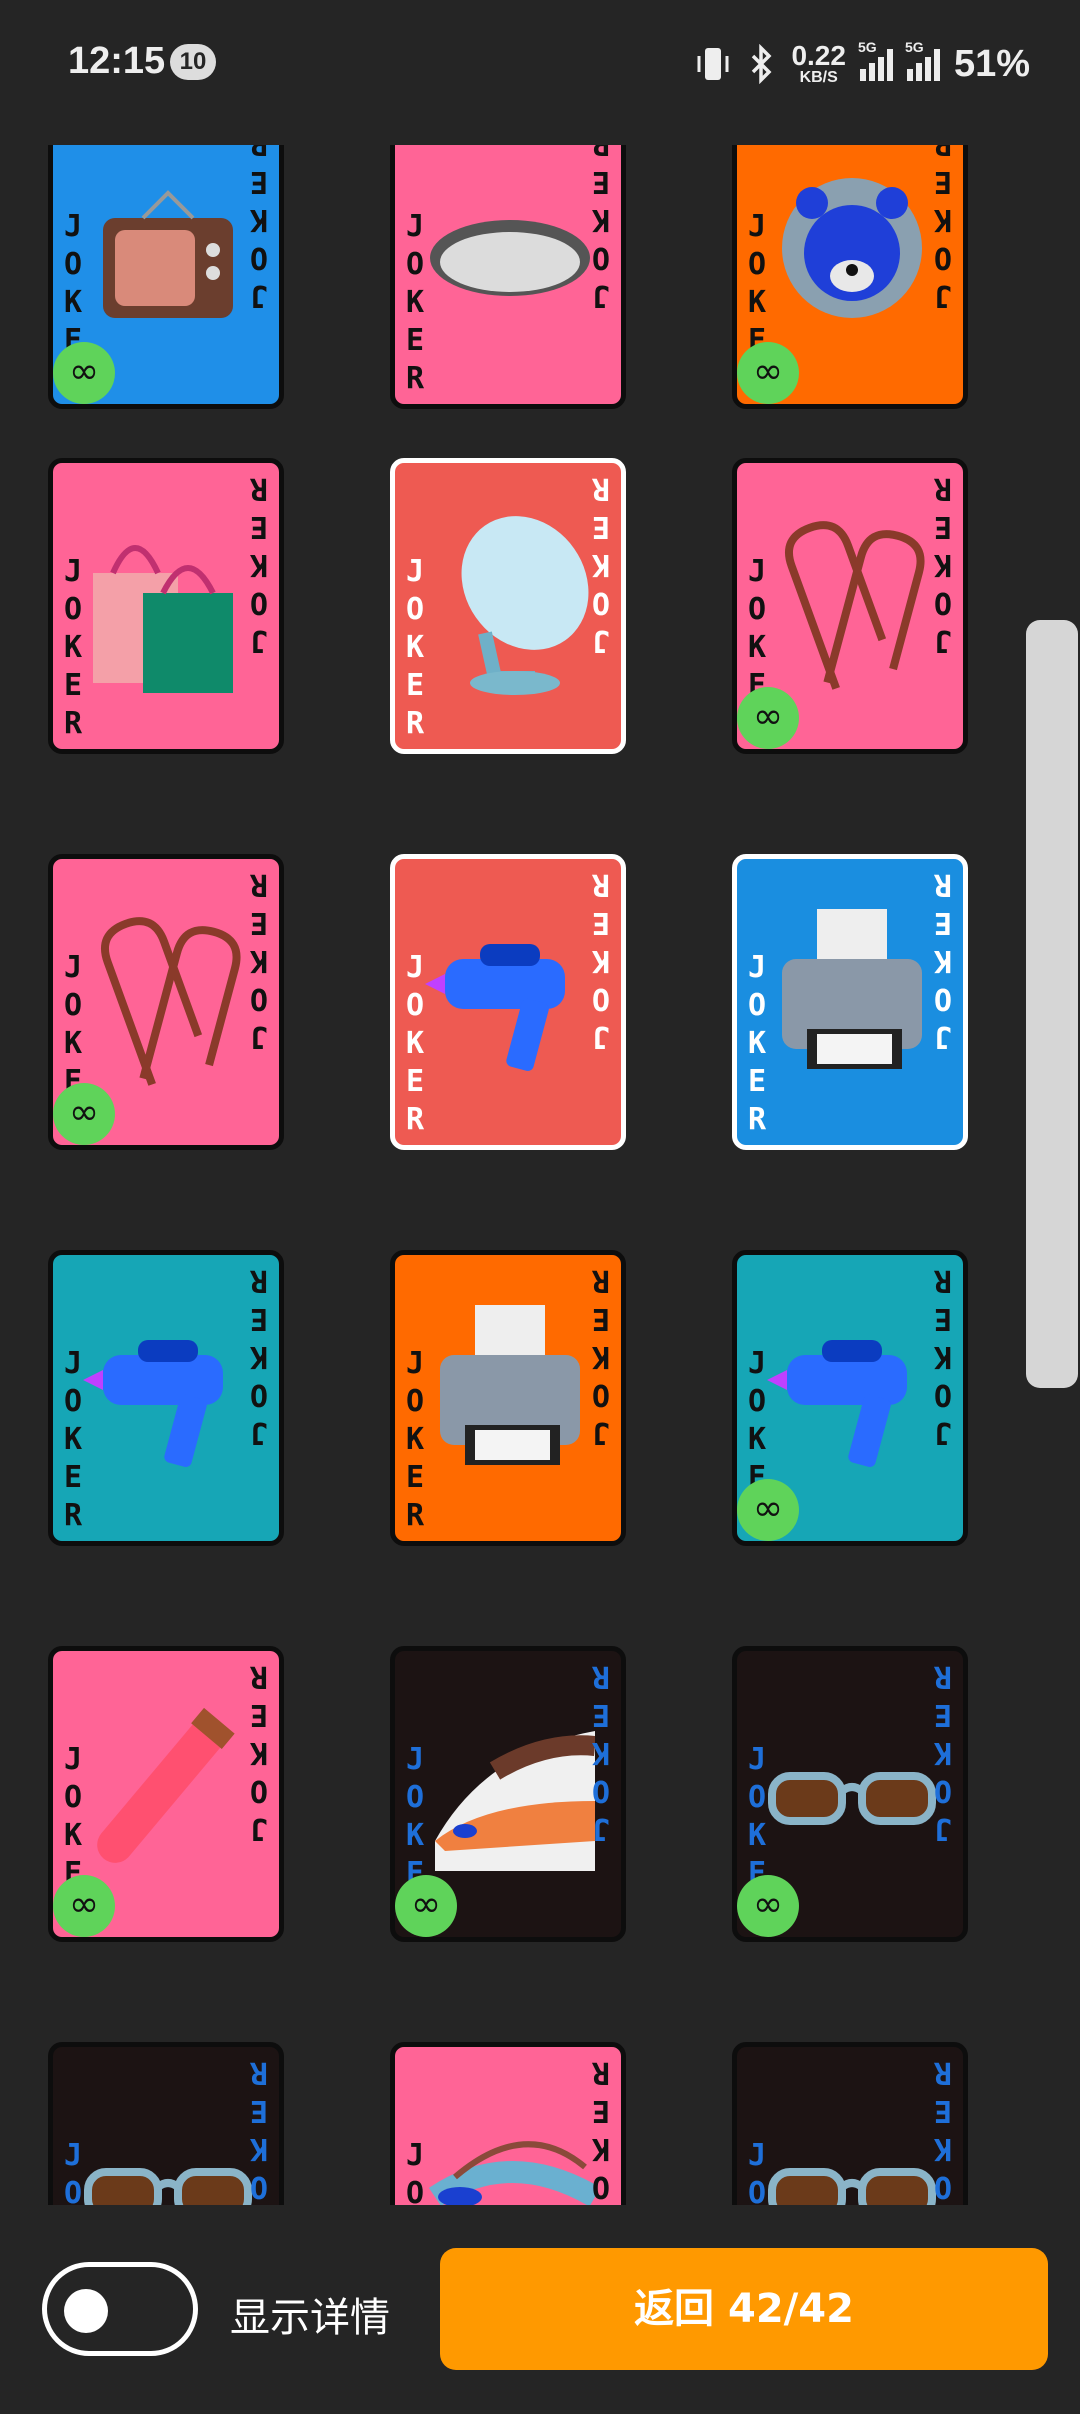  I want to click on hole-icon, so click(510, 258).